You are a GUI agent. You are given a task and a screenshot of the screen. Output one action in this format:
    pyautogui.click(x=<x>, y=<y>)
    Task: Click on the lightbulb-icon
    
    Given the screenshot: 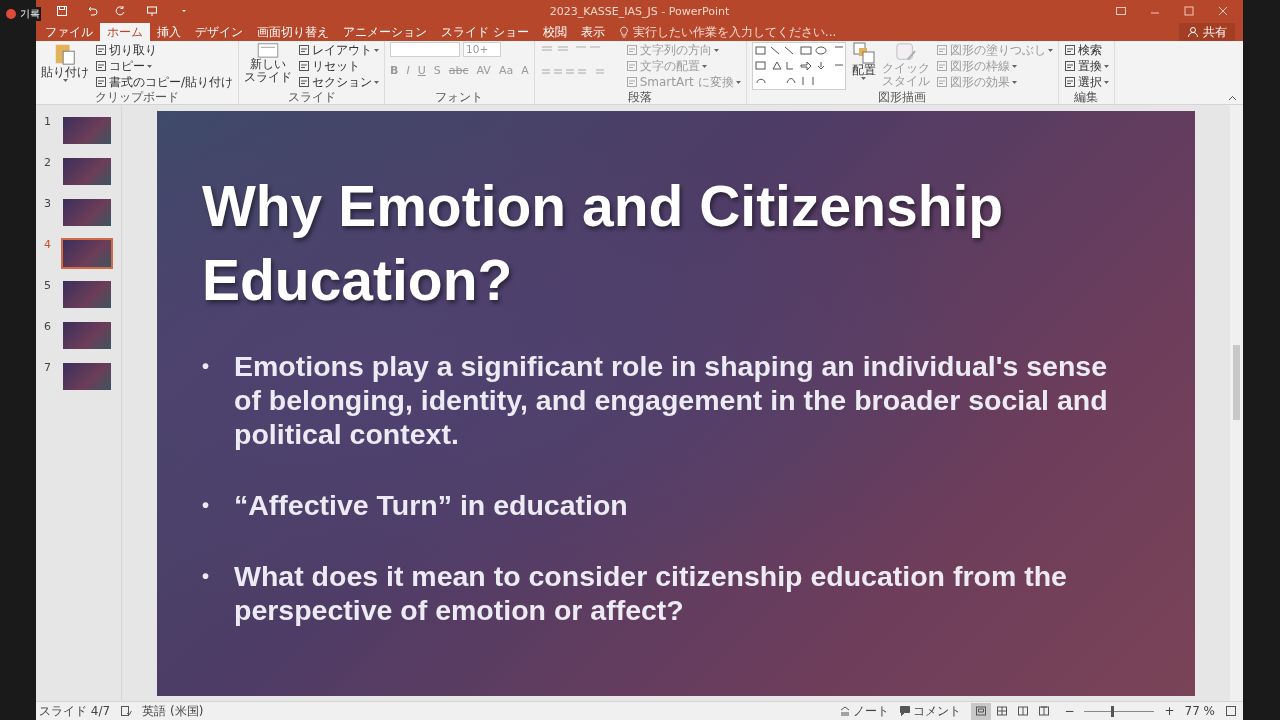 What is the action you would take?
    pyautogui.click(x=623, y=32)
    